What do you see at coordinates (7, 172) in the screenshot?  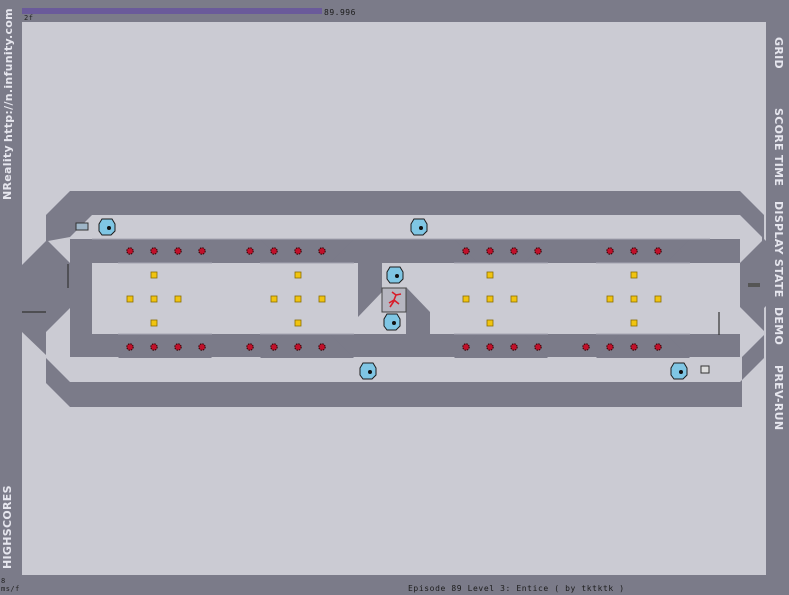 I see `brand-label: NReality` at bounding box center [7, 172].